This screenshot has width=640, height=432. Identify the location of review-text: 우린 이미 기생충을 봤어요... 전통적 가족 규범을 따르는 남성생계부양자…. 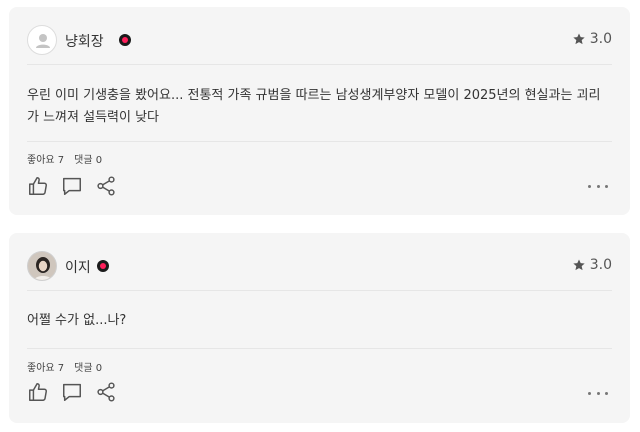
(314, 106).